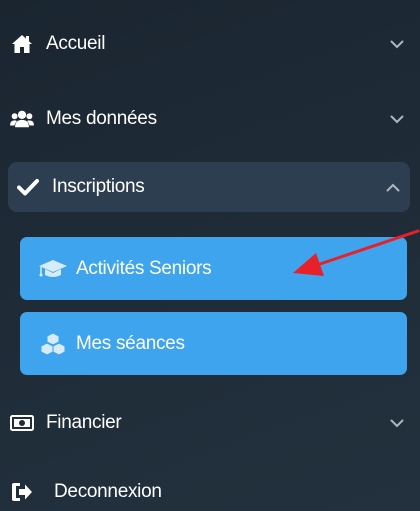 This screenshot has width=420, height=511. Describe the element at coordinates (22, 44) in the screenshot. I see `home-icon` at that location.